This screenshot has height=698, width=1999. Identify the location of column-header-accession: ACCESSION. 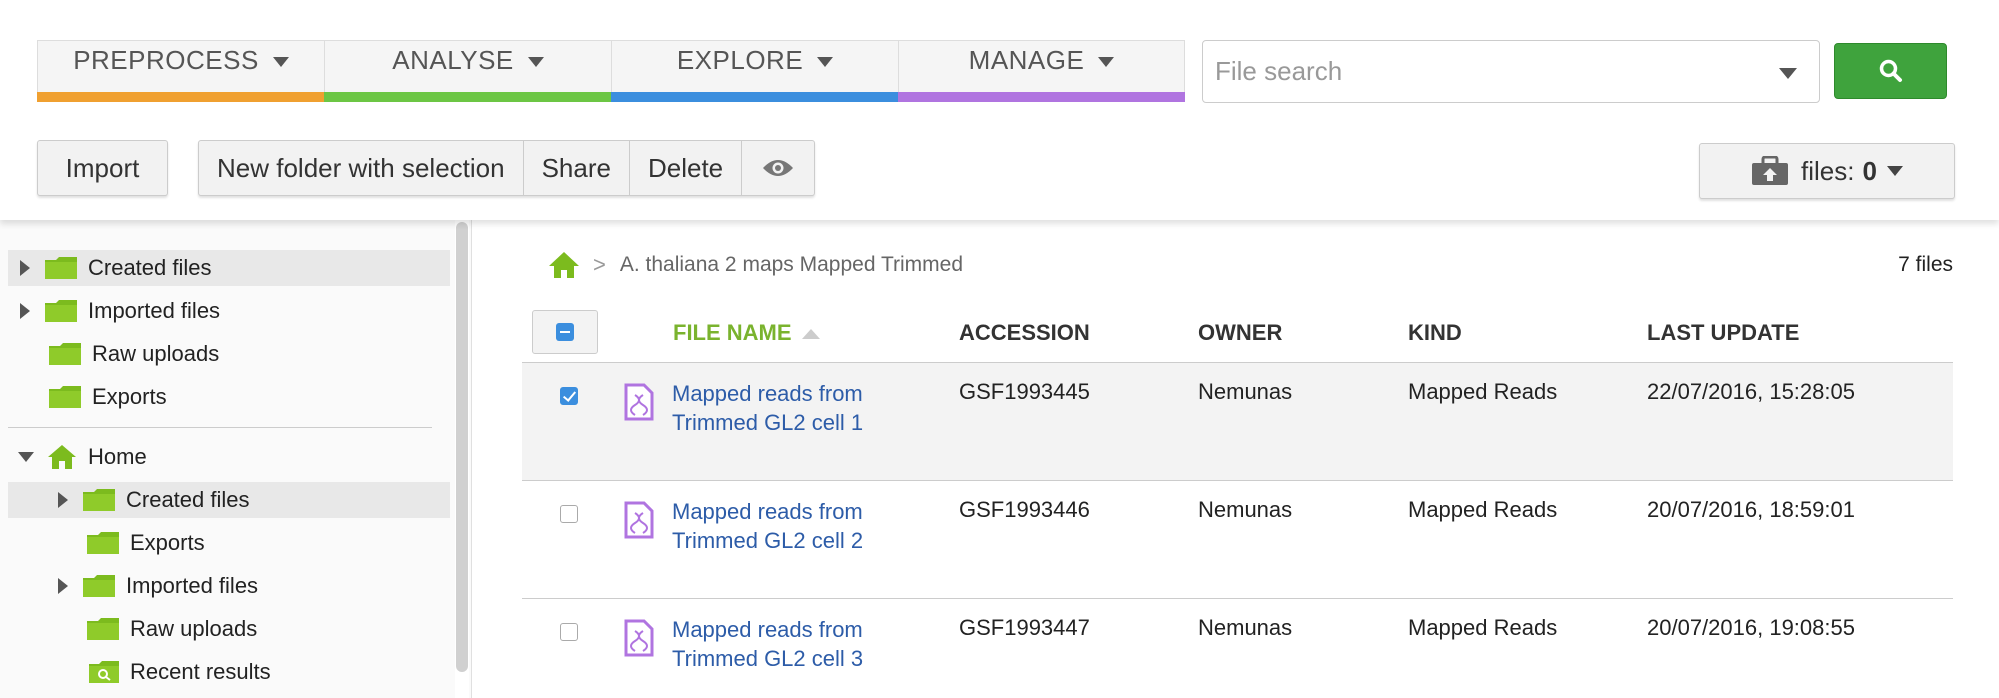
(1024, 333).